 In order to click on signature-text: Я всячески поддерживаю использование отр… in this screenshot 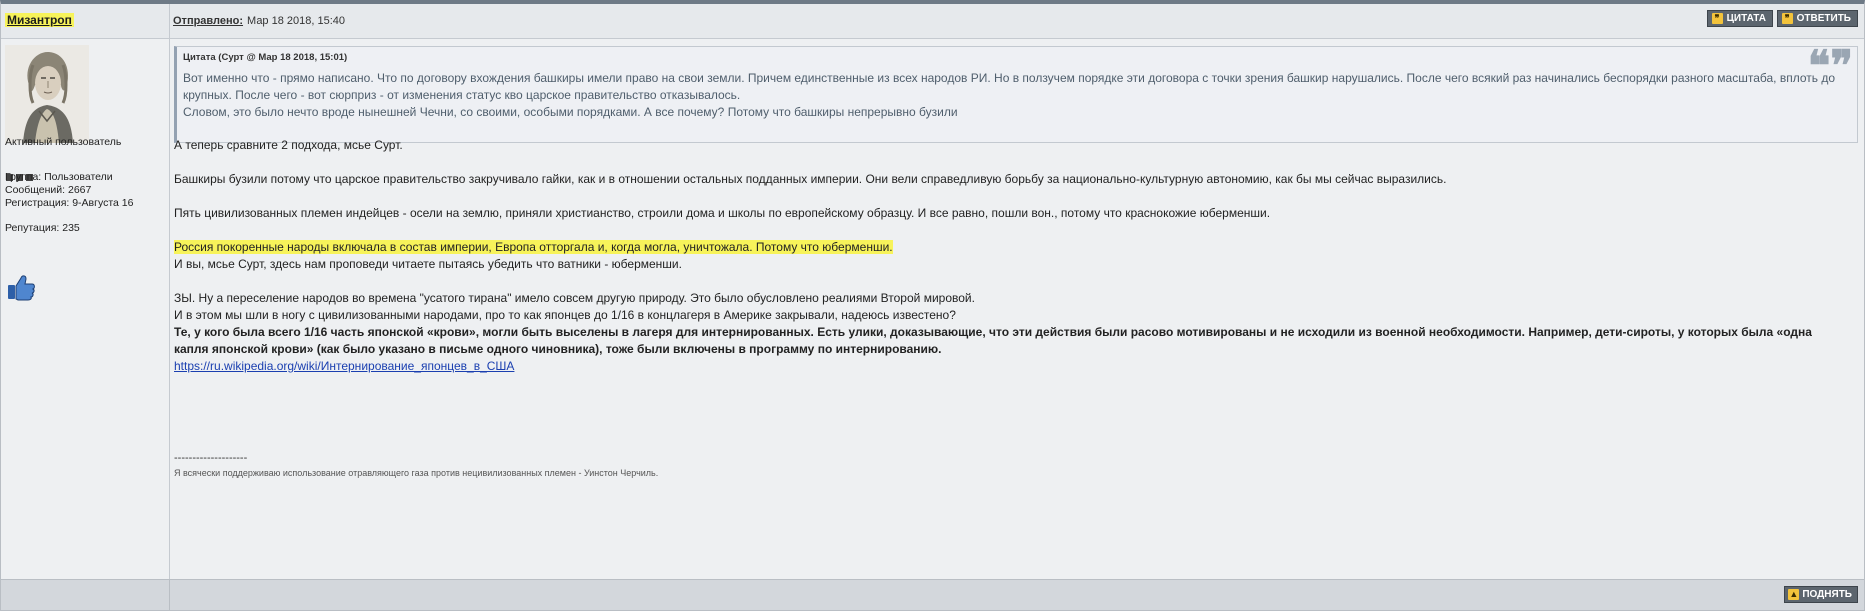, I will do `click(416, 473)`.